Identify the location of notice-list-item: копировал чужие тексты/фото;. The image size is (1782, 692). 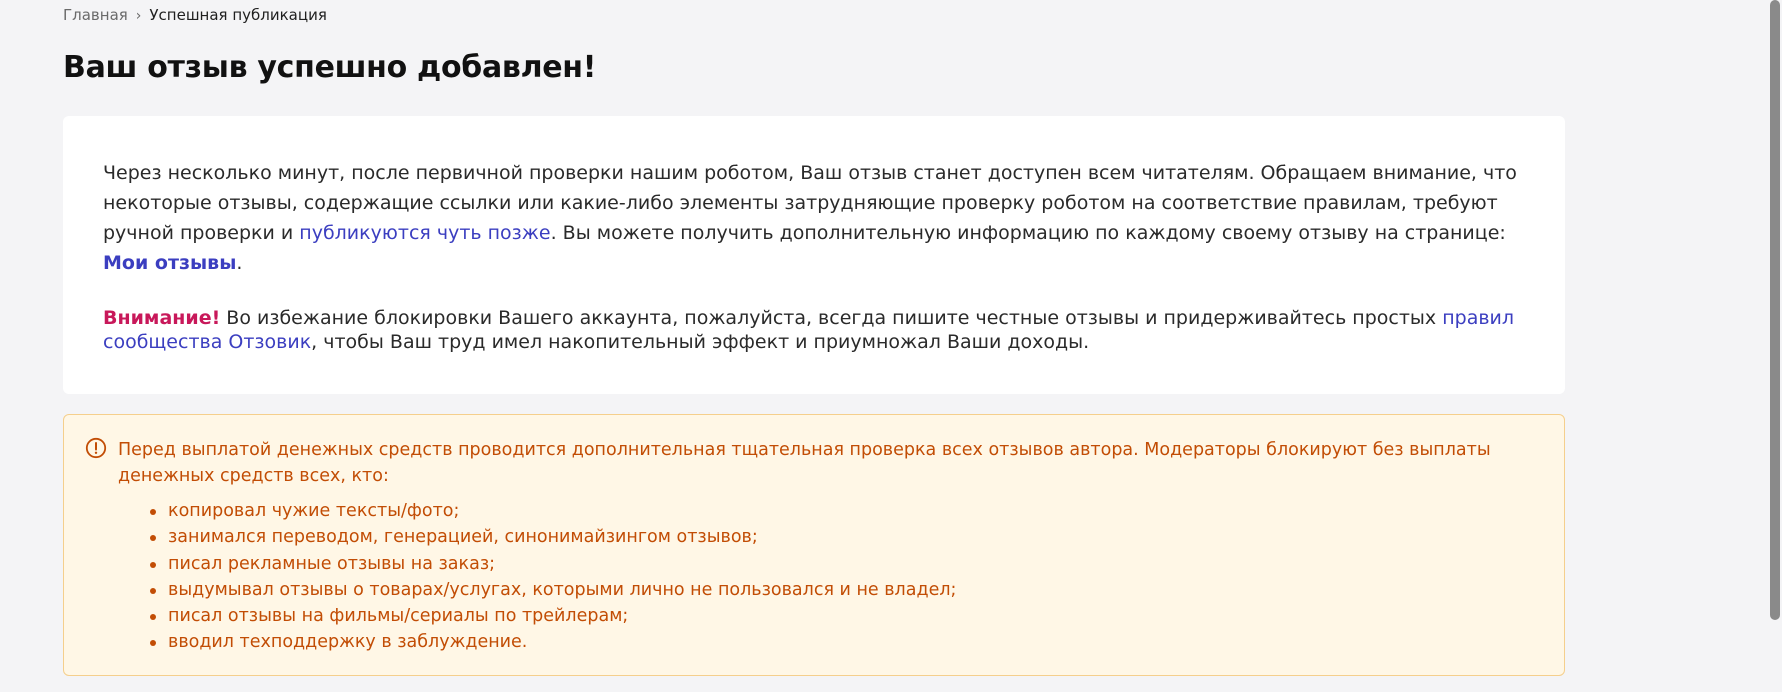
(837, 511).